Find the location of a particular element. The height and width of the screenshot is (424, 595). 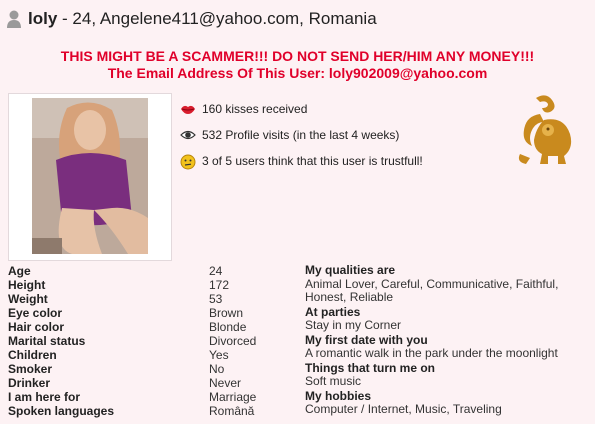

leo-zodiac-icon is located at coordinates (546, 130).